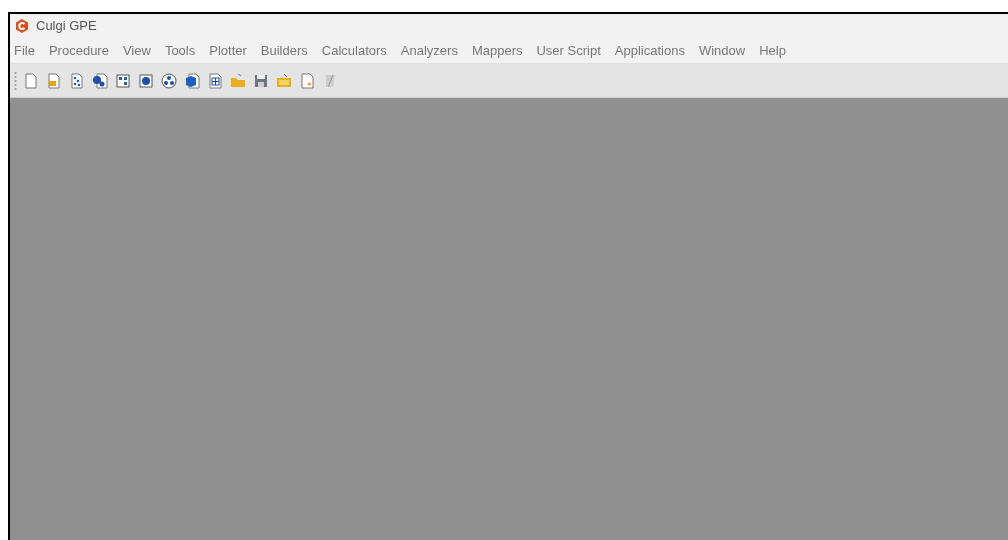  I want to click on menu-item: Mappers, so click(497, 50).